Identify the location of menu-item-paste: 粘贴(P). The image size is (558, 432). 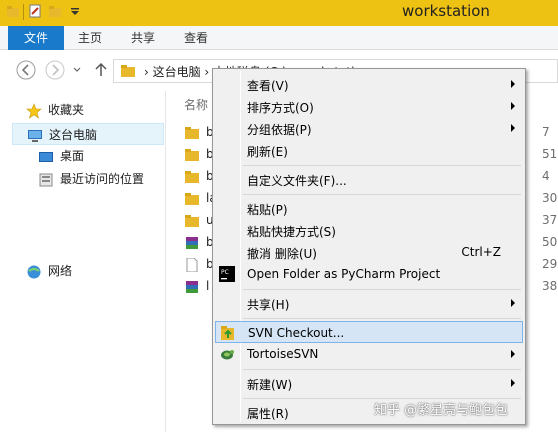
(369, 208).